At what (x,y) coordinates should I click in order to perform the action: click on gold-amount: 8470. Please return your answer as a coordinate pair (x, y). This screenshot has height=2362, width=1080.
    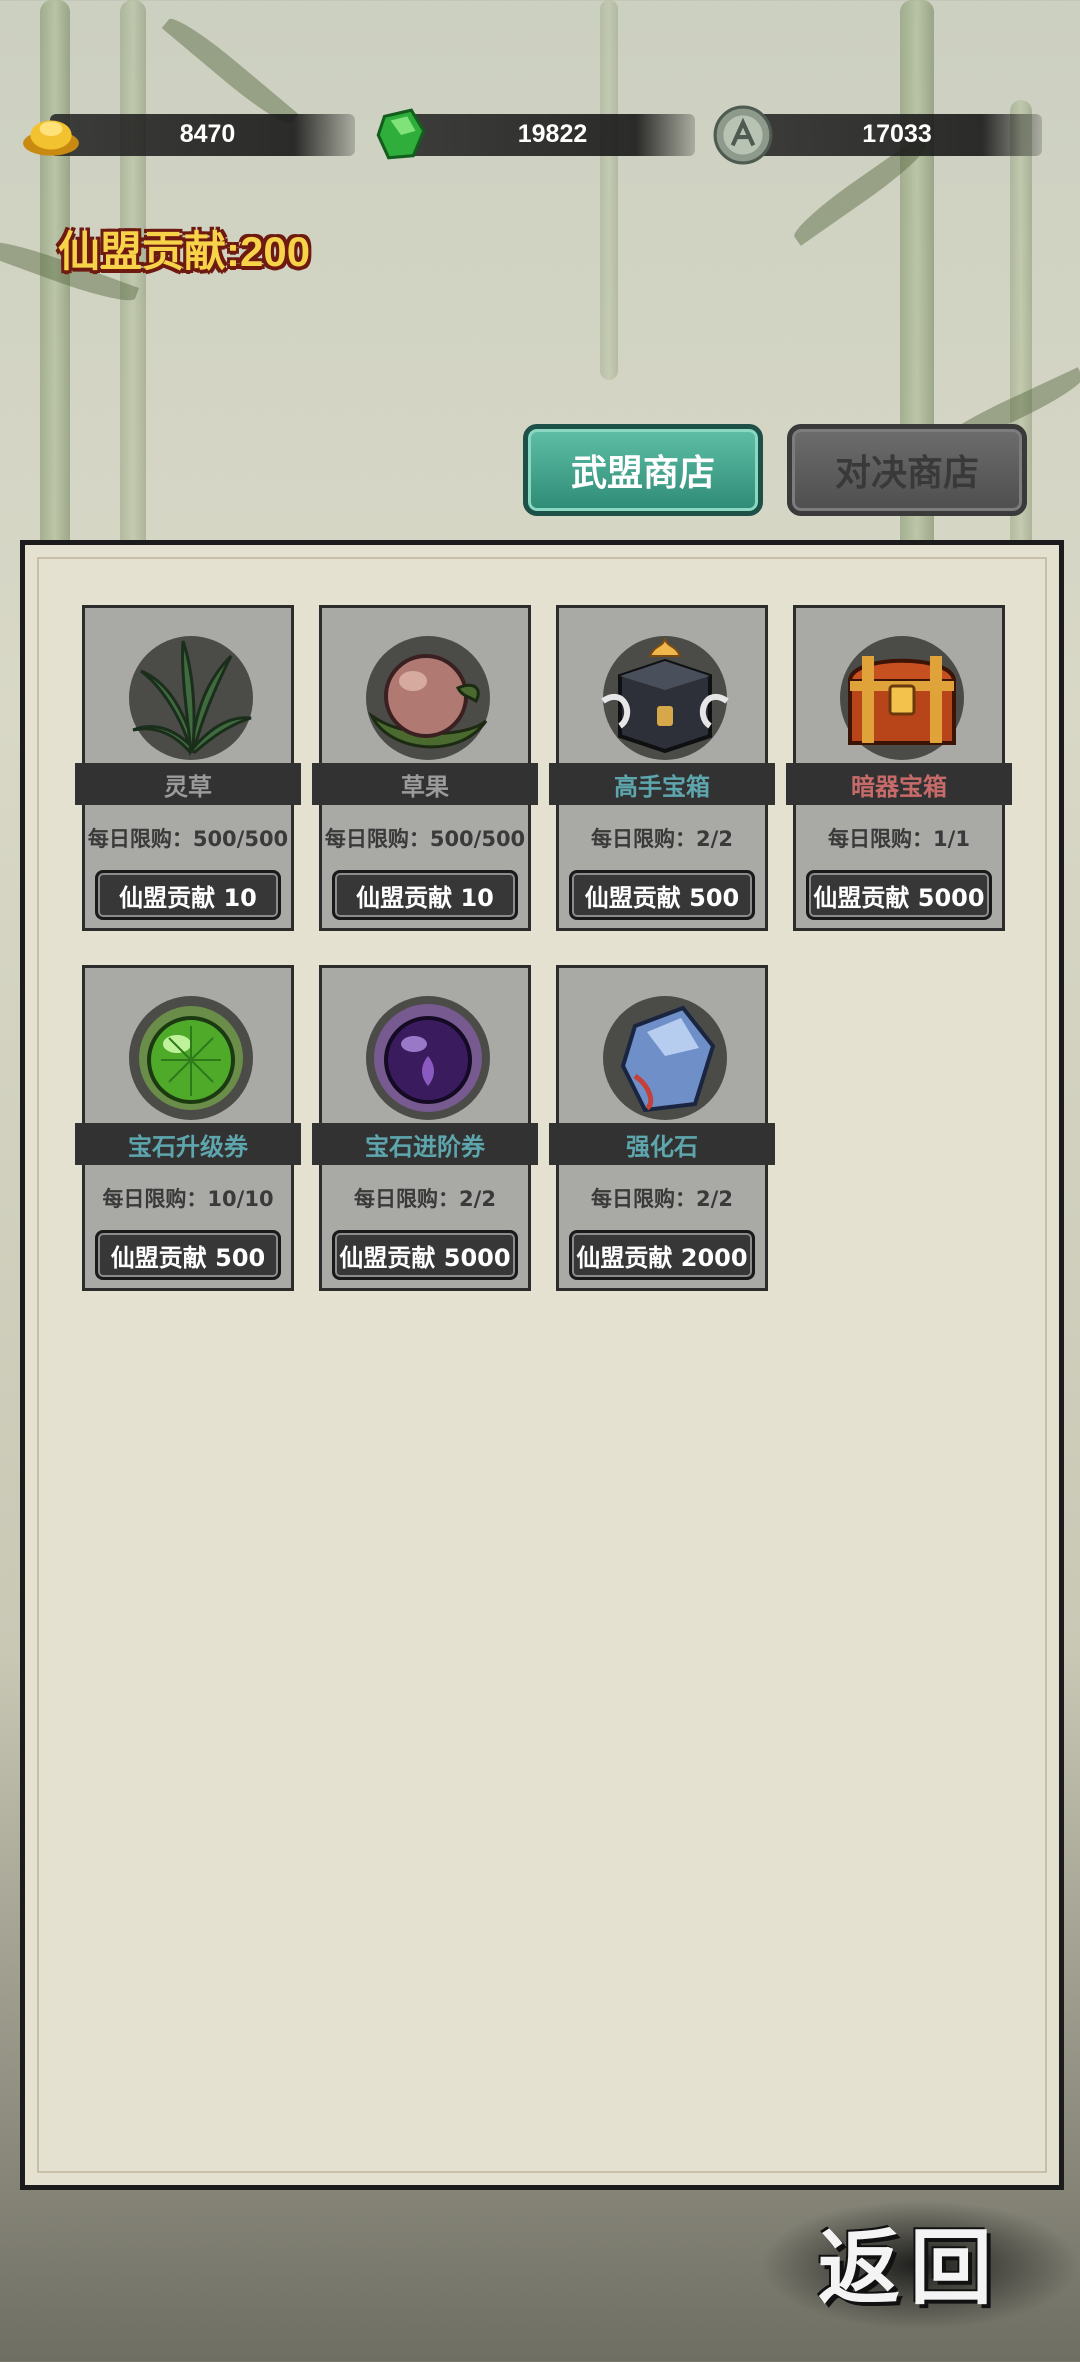
    Looking at the image, I should click on (207, 134).